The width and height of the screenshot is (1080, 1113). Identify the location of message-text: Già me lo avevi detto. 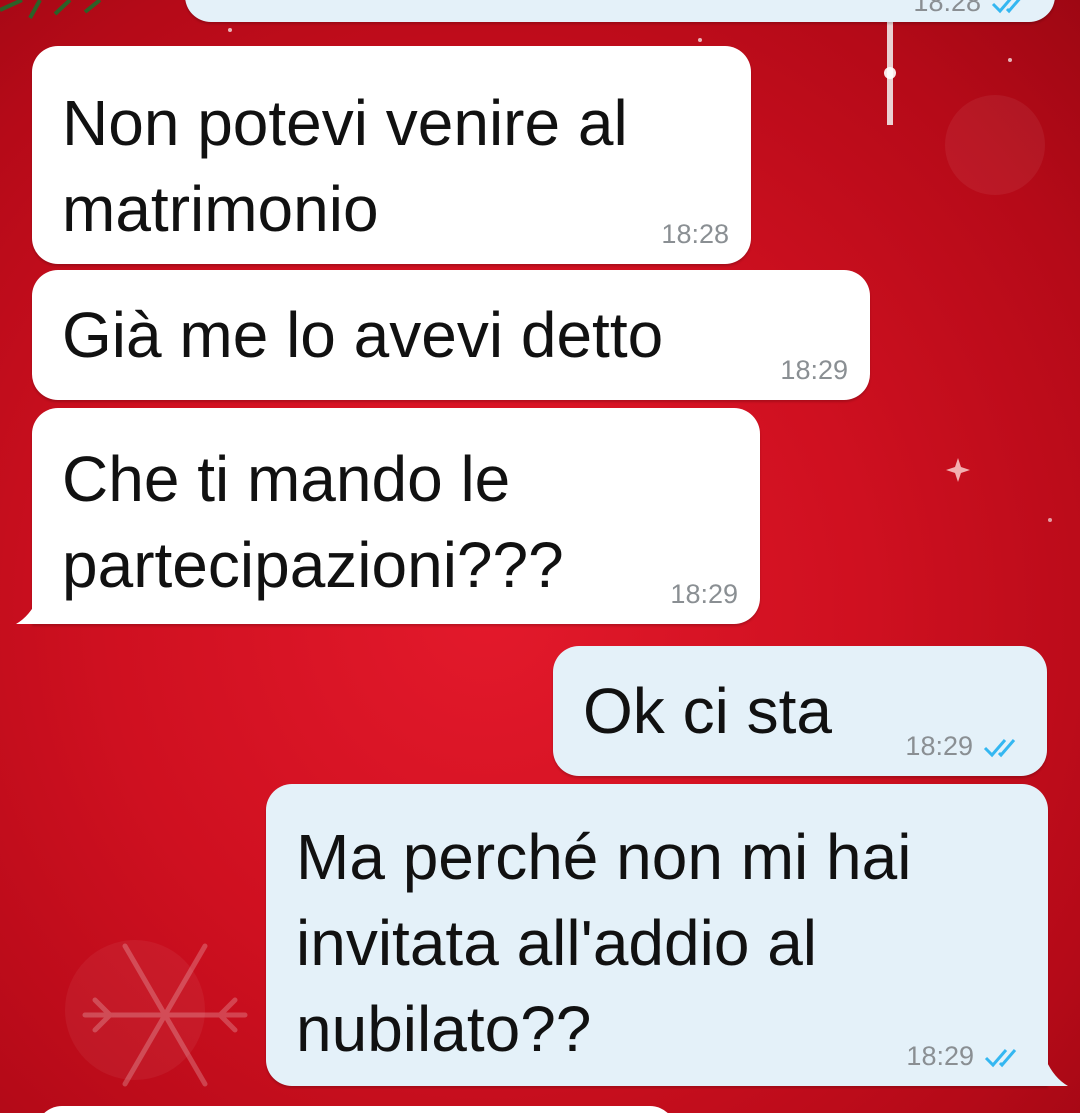
(363, 335).